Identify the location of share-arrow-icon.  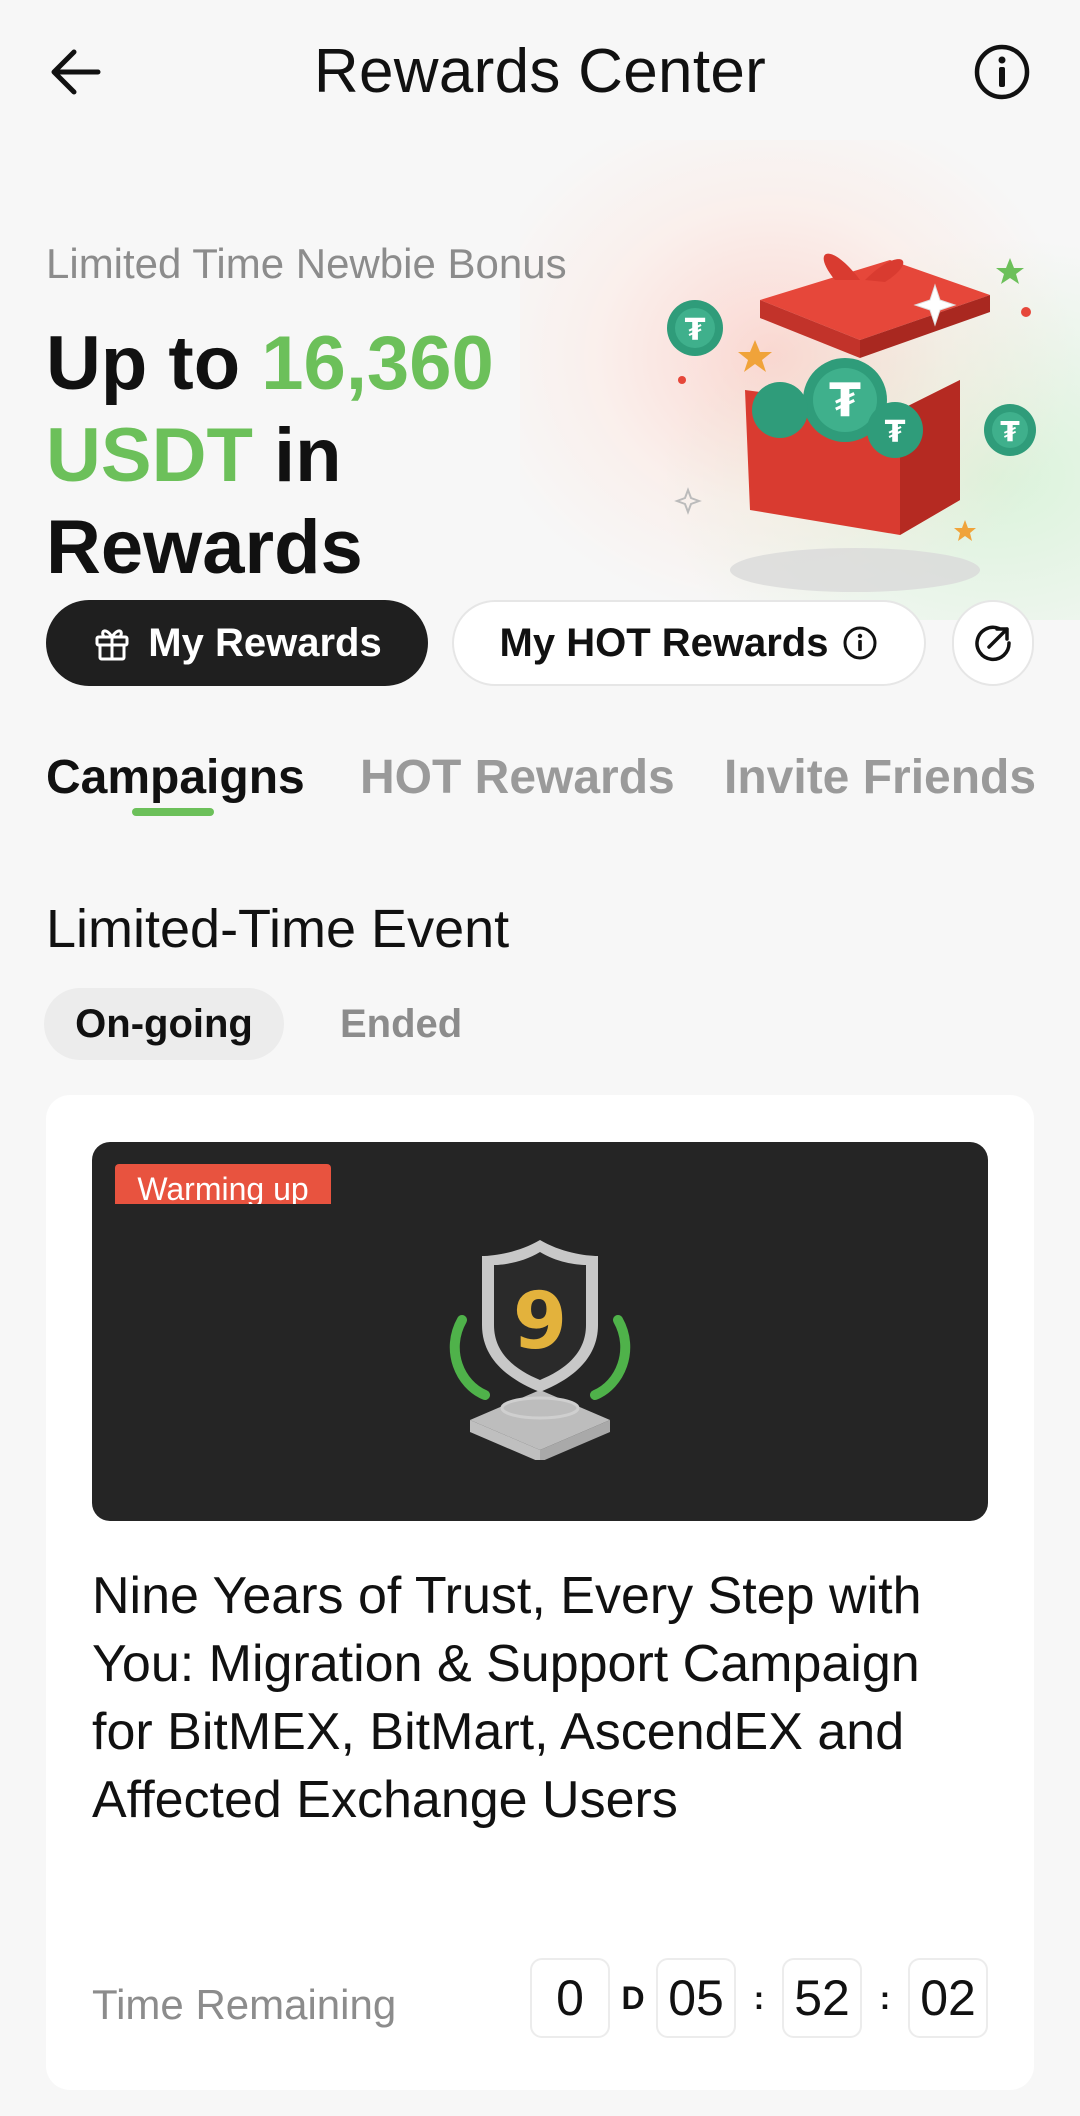
(993, 643).